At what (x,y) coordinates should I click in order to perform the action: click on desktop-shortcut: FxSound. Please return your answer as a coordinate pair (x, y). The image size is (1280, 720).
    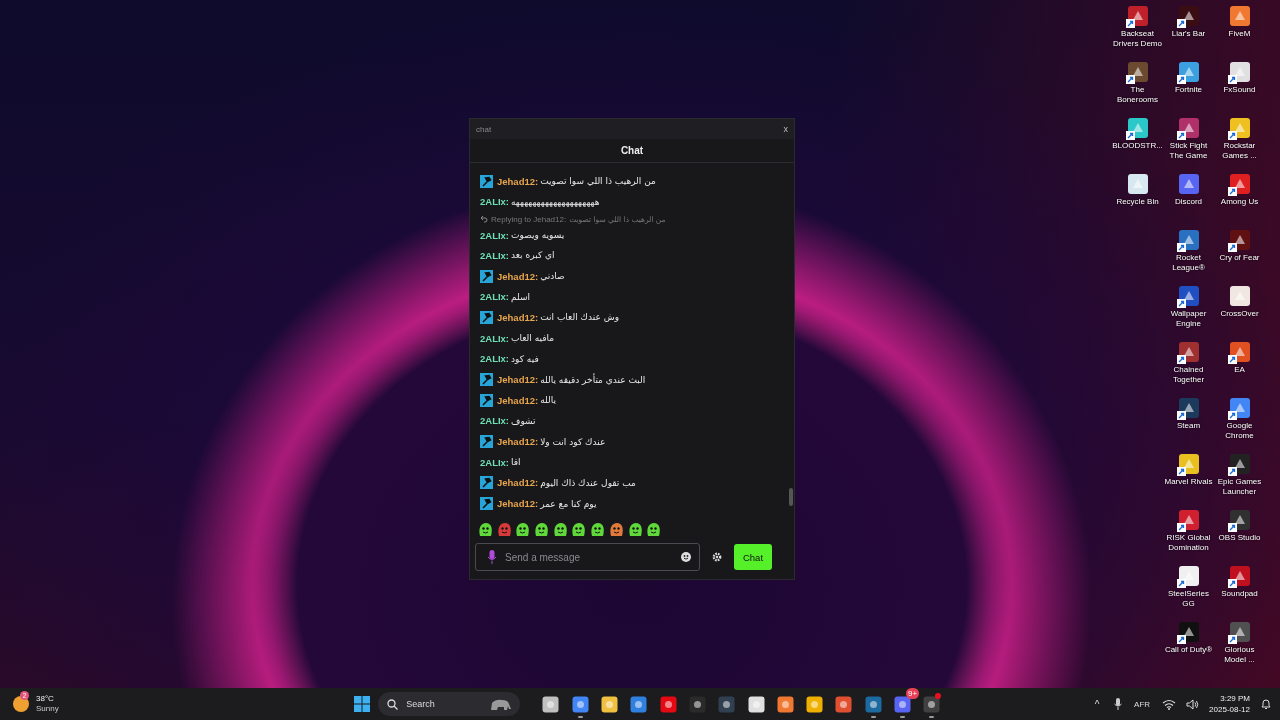
    Looking at the image, I should click on (1239, 88).